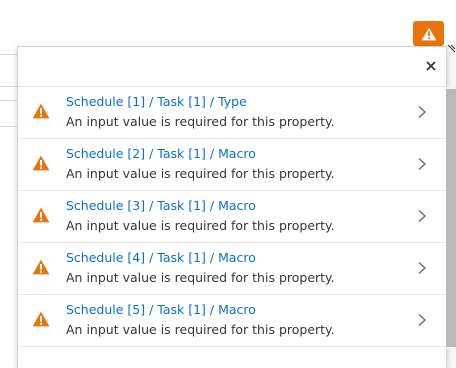 The image size is (456, 368). Describe the element at coordinates (161, 205) in the screenshot. I see `message-title: Schedule [3] / Task [1] / Macro` at that location.